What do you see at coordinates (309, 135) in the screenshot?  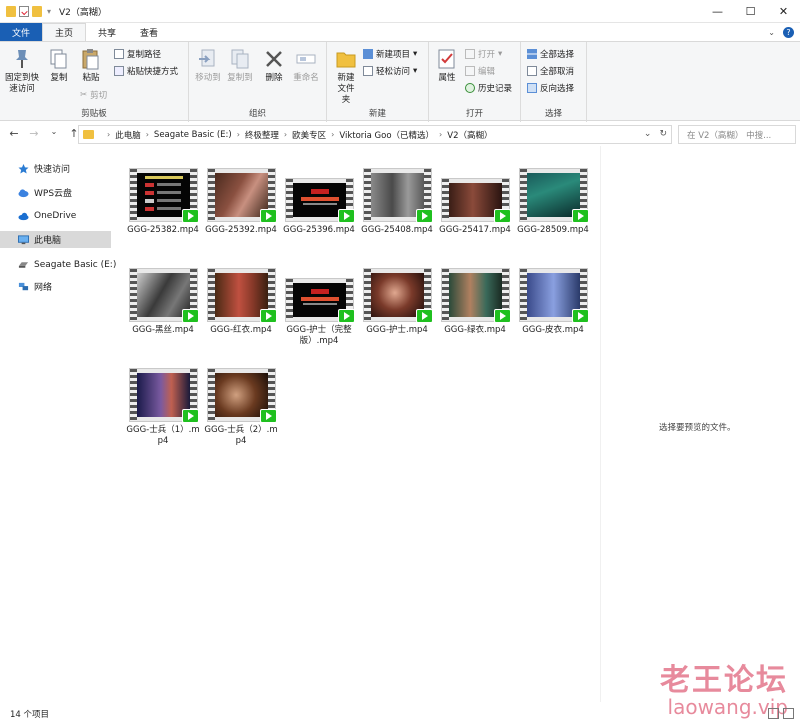 I see `breadcrumb-folder-2: 欧美专区` at bounding box center [309, 135].